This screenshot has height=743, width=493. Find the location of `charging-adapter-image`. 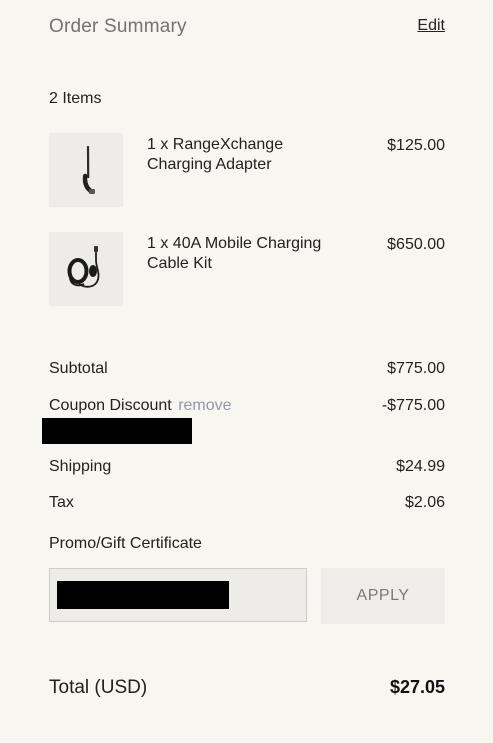

charging-adapter-image is located at coordinates (86, 170).